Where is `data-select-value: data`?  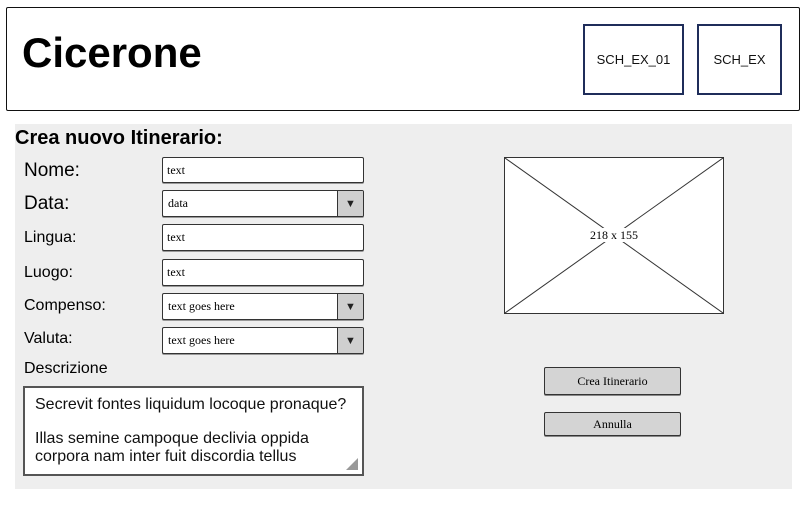 data-select-value: data is located at coordinates (178, 203).